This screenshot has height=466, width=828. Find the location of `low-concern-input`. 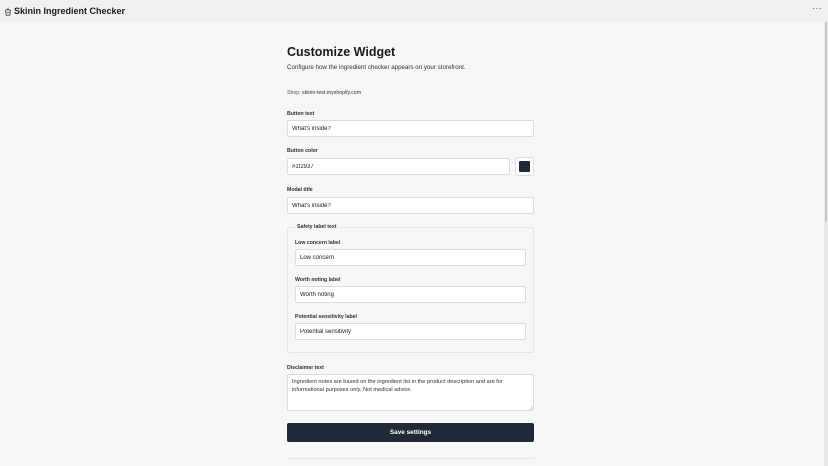

low-concern-input is located at coordinates (410, 257).